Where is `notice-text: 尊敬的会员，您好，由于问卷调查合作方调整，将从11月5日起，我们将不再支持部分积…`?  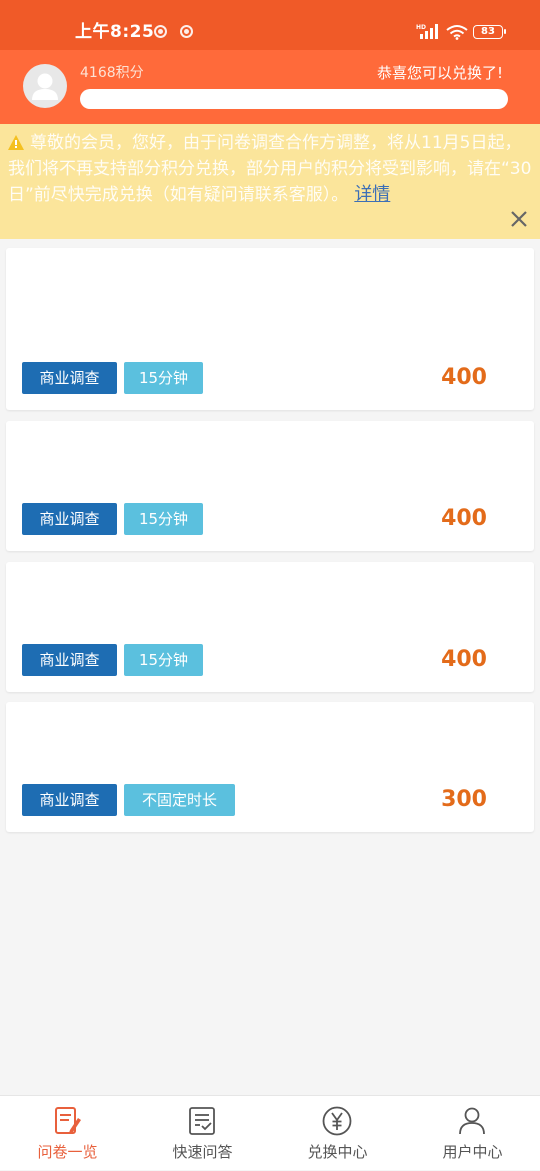 notice-text: 尊敬的会员，您好，由于问卷调查合作方调整，将从11月5日起，我们将不再支持部分积… is located at coordinates (270, 169).